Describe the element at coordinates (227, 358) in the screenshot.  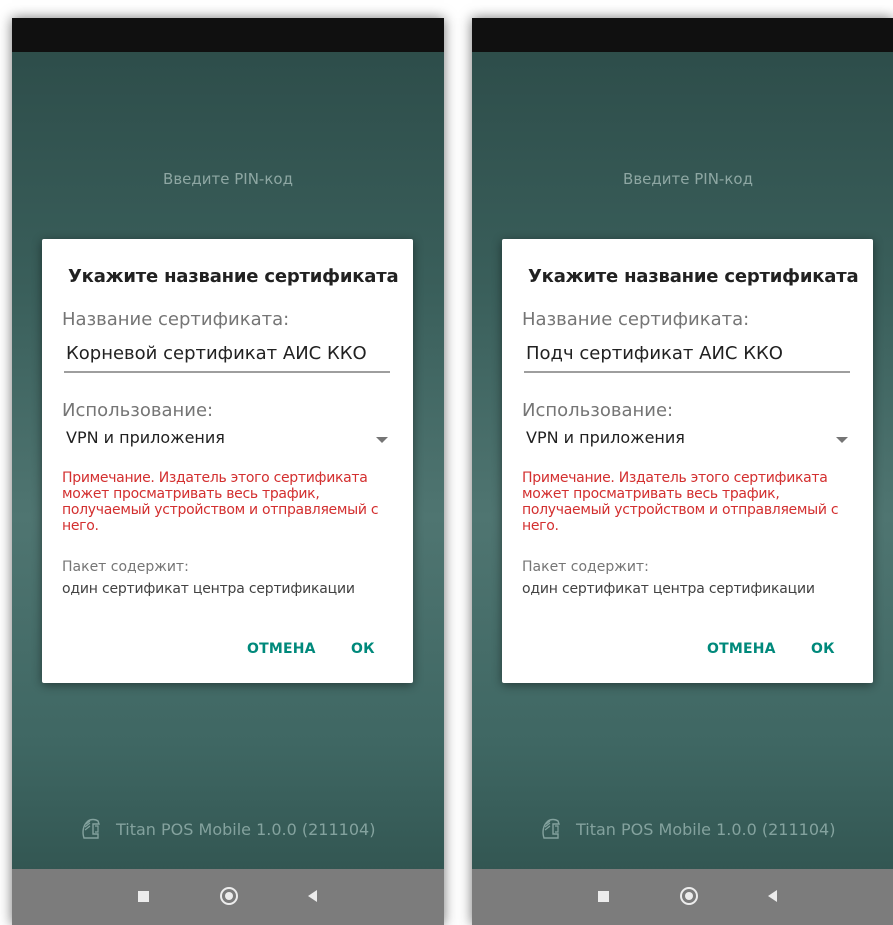
I see `certificate-name-input: Корневой сертификат АИС ККО` at that location.